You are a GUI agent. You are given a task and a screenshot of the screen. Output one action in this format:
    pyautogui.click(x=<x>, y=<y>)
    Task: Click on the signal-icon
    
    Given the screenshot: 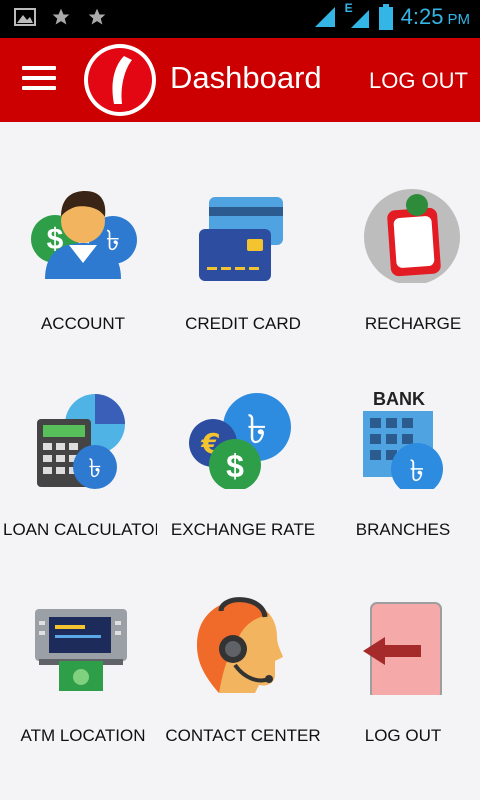 What is the action you would take?
    pyautogui.click(x=324, y=17)
    